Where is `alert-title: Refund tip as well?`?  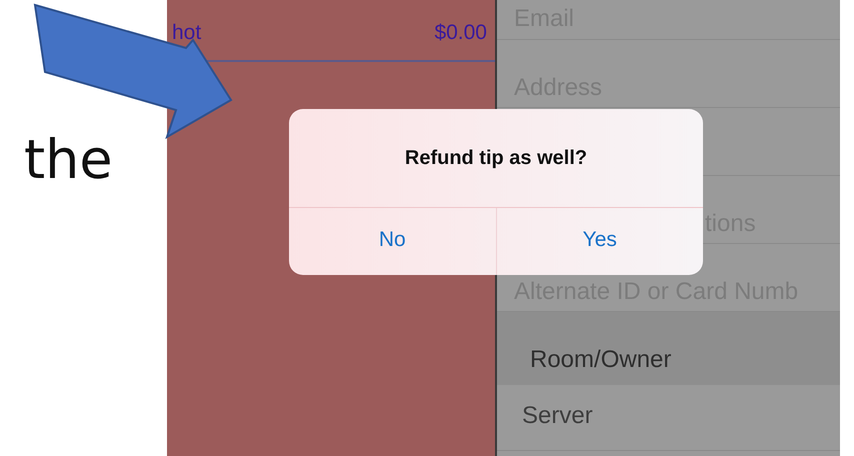
alert-title: Refund tip as well? is located at coordinates (496, 158).